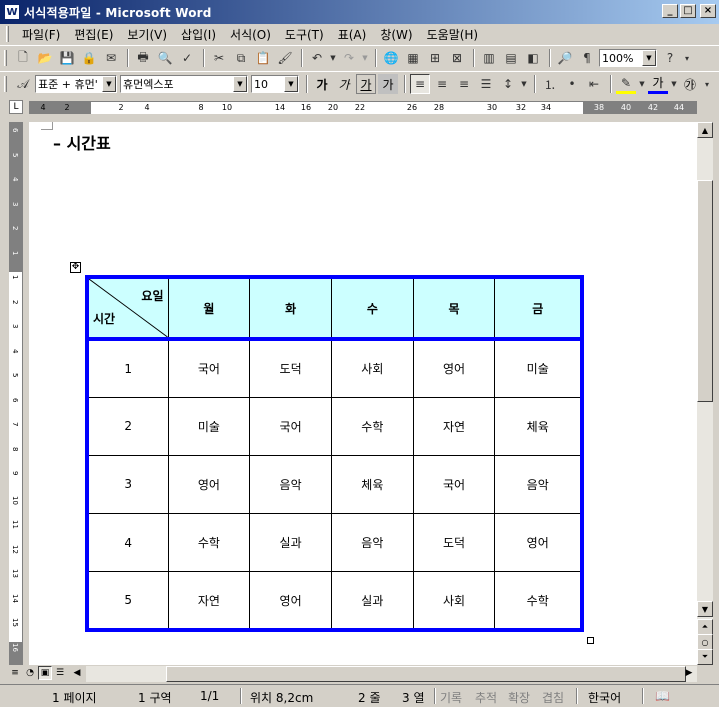  I want to click on day-header-cell: 목, so click(454, 308).